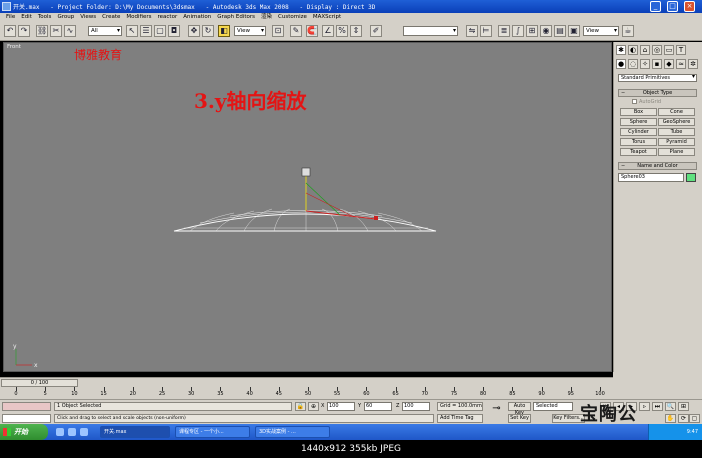 This screenshot has width=702, height=458. Describe the element at coordinates (504, 31) in the screenshot. I see `layer-manager-icon: ≣` at that location.